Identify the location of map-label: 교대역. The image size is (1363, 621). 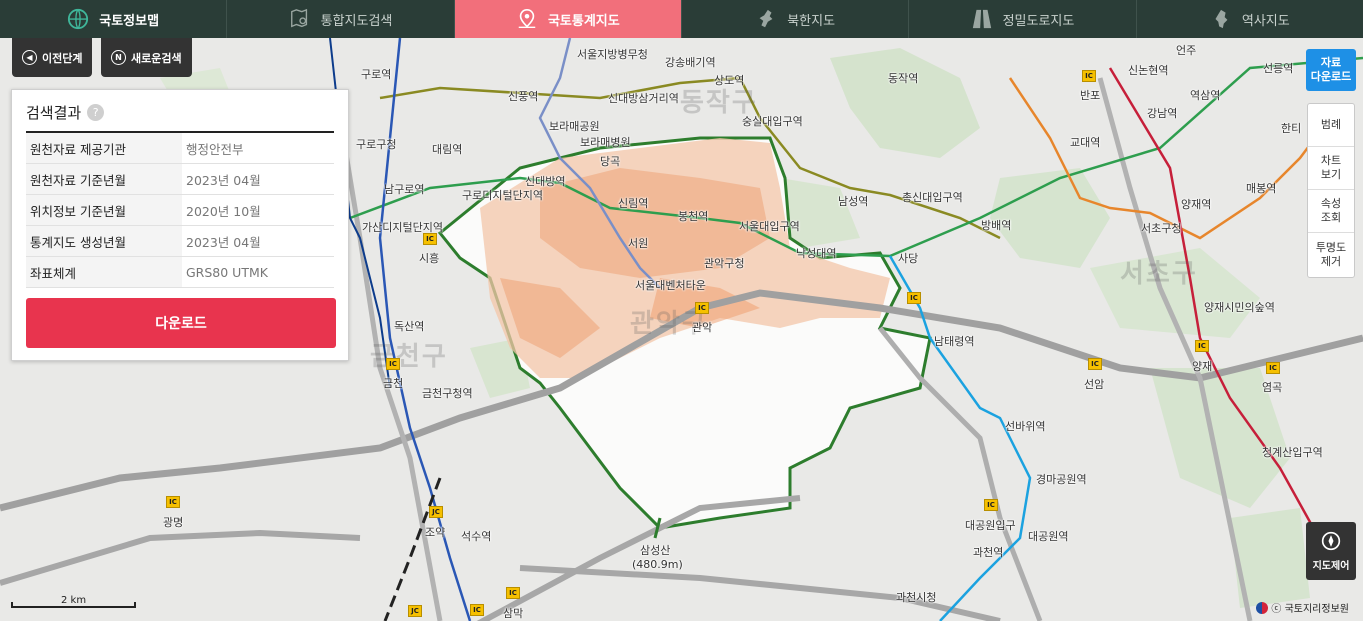
(1085, 142).